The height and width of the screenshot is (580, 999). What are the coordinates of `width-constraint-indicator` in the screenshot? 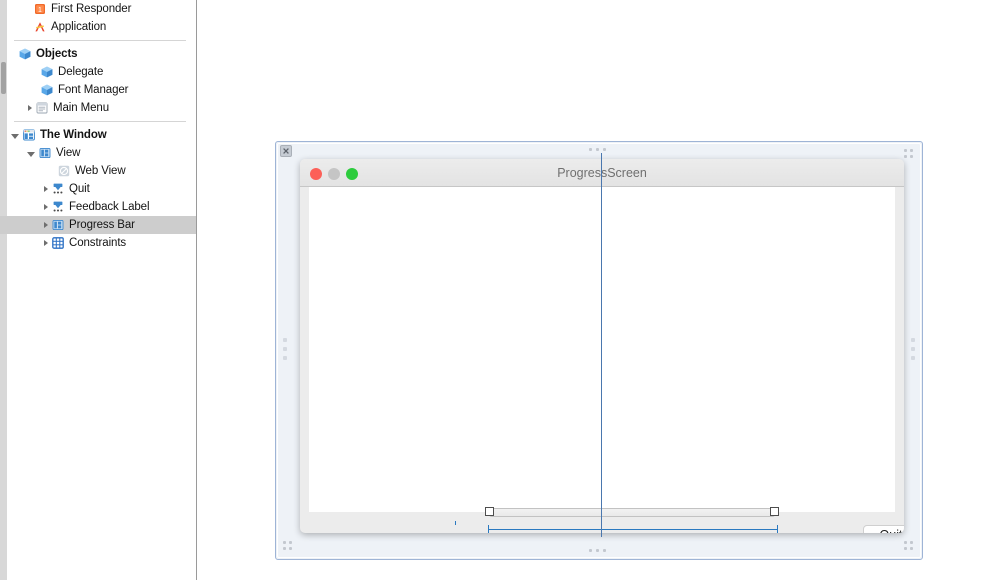 It's located at (633, 529).